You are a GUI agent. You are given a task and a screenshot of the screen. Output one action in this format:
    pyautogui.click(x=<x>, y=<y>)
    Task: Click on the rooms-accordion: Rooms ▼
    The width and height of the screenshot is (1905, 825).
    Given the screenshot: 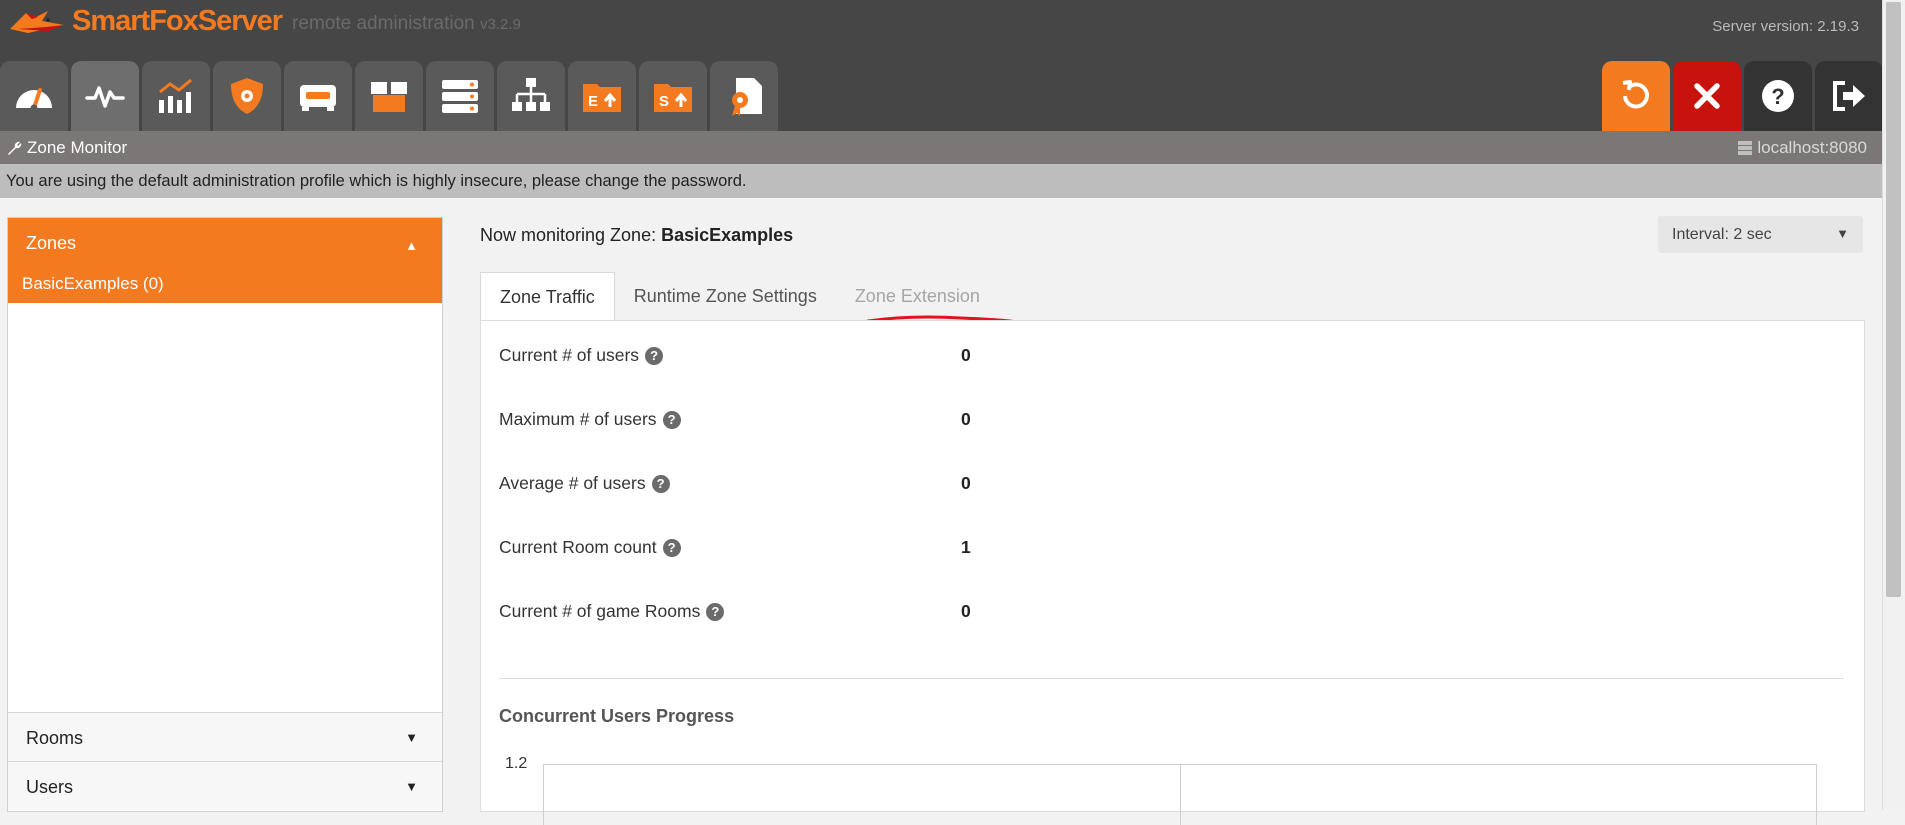 What is the action you would take?
    pyautogui.click(x=225, y=736)
    